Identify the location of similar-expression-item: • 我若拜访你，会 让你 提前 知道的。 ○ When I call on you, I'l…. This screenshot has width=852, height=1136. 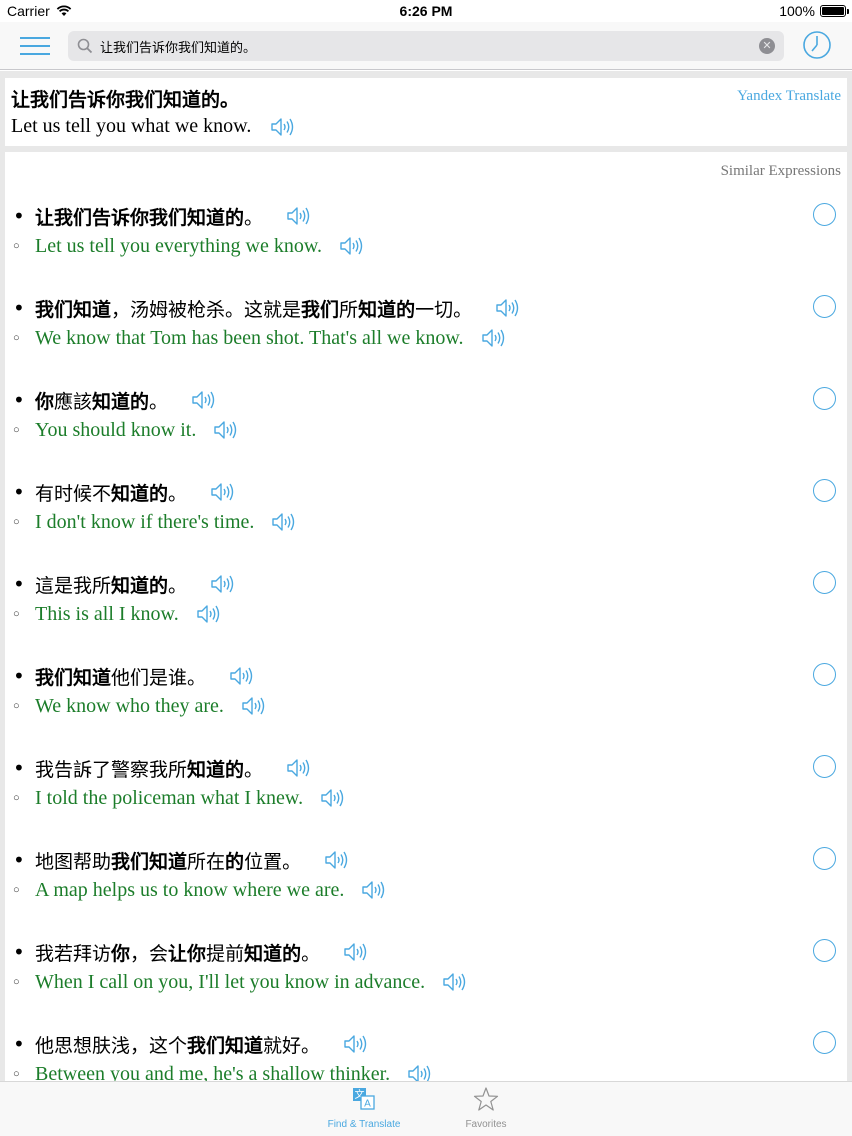
(426, 983).